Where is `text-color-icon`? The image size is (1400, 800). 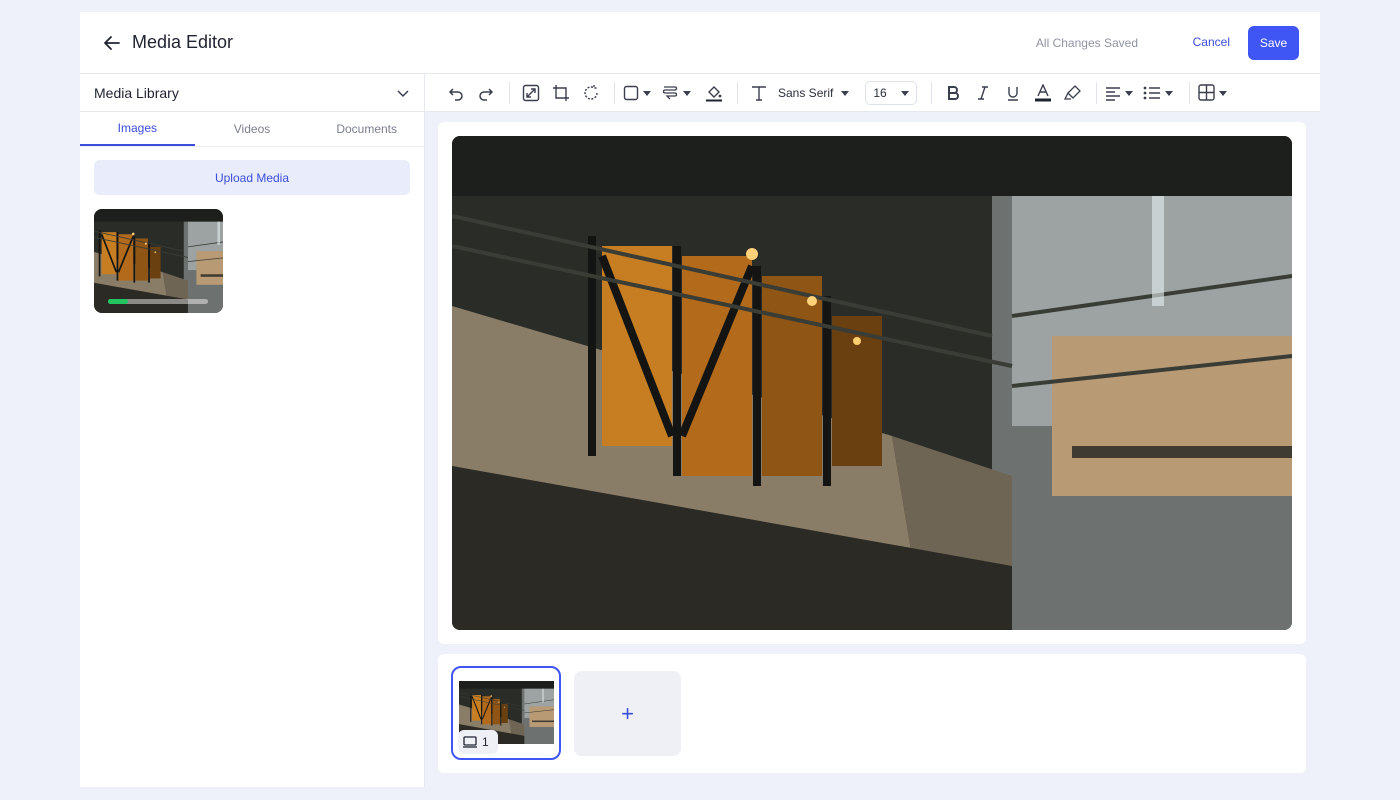 text-color-icon is located at coordinates (1043, 92).